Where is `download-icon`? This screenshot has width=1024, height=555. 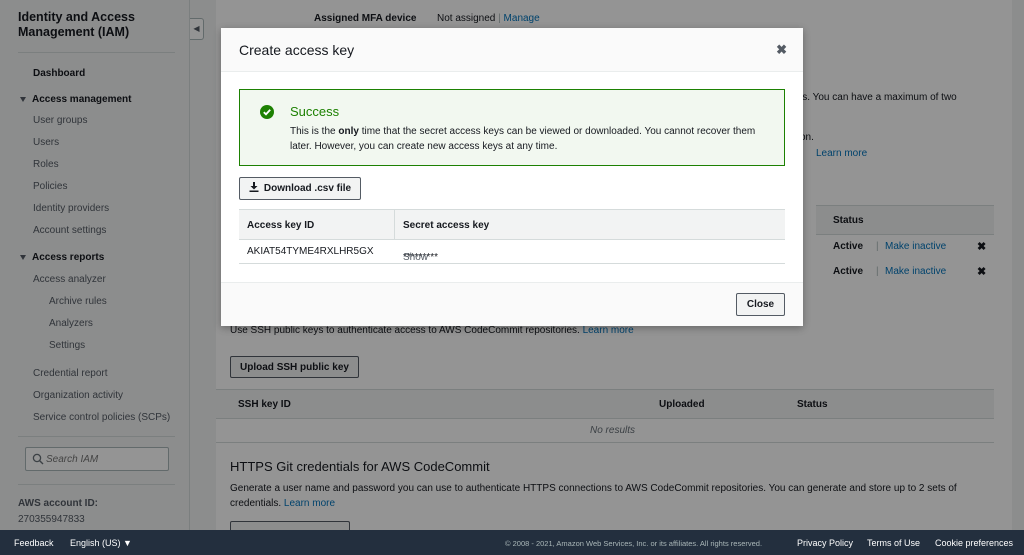
download-icon is located at coordinates (254, 187).